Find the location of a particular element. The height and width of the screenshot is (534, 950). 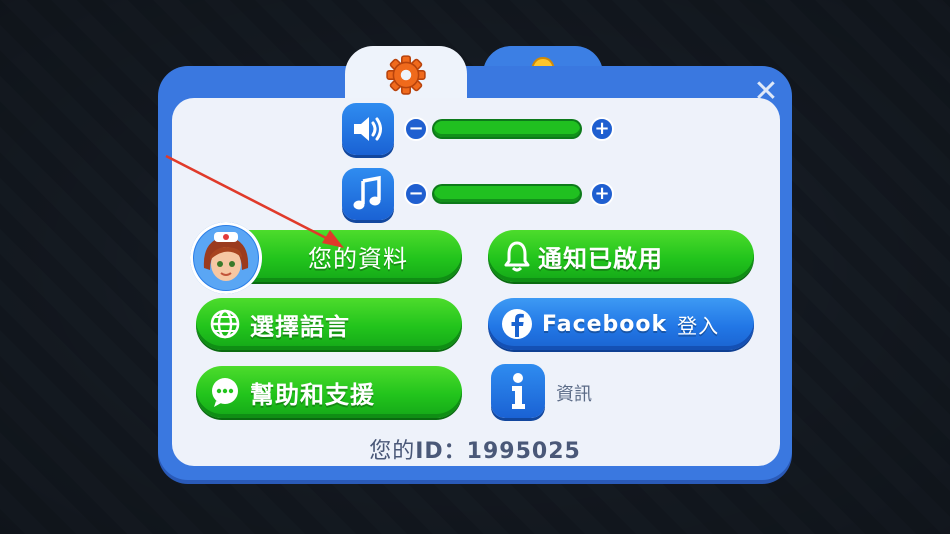

music-volume-row: − + is located at coordinates (482, 194).